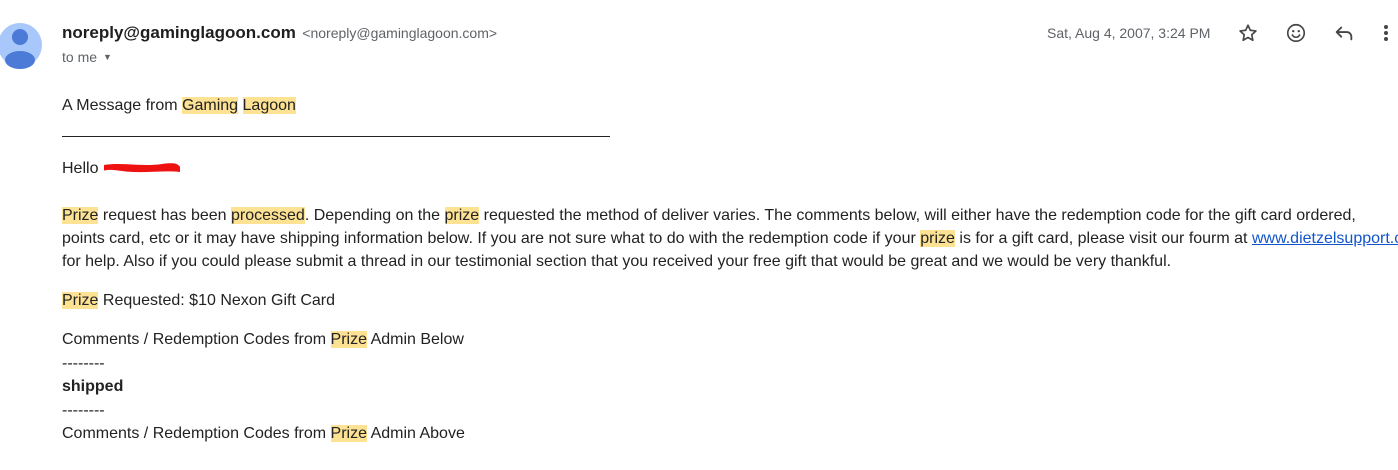  What do you see at coordinates (415, 339) in the screenshot?
I see `comments-text: Admin Below` at bounding box center [415, 339].